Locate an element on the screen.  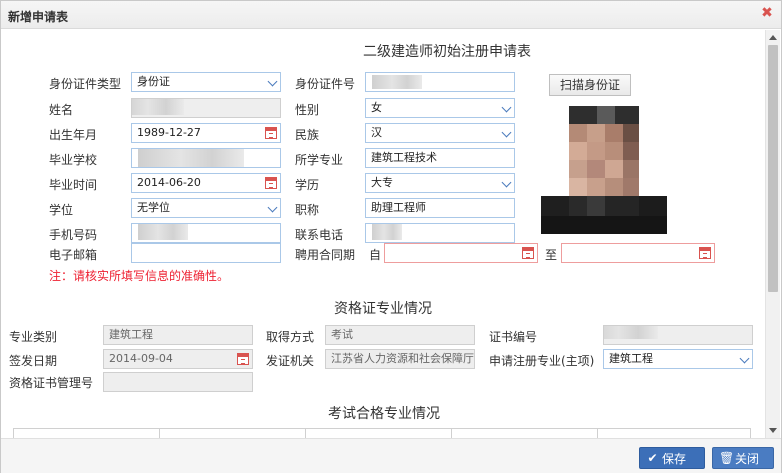
save-label: 保存 is located at coordinates (674, 459).